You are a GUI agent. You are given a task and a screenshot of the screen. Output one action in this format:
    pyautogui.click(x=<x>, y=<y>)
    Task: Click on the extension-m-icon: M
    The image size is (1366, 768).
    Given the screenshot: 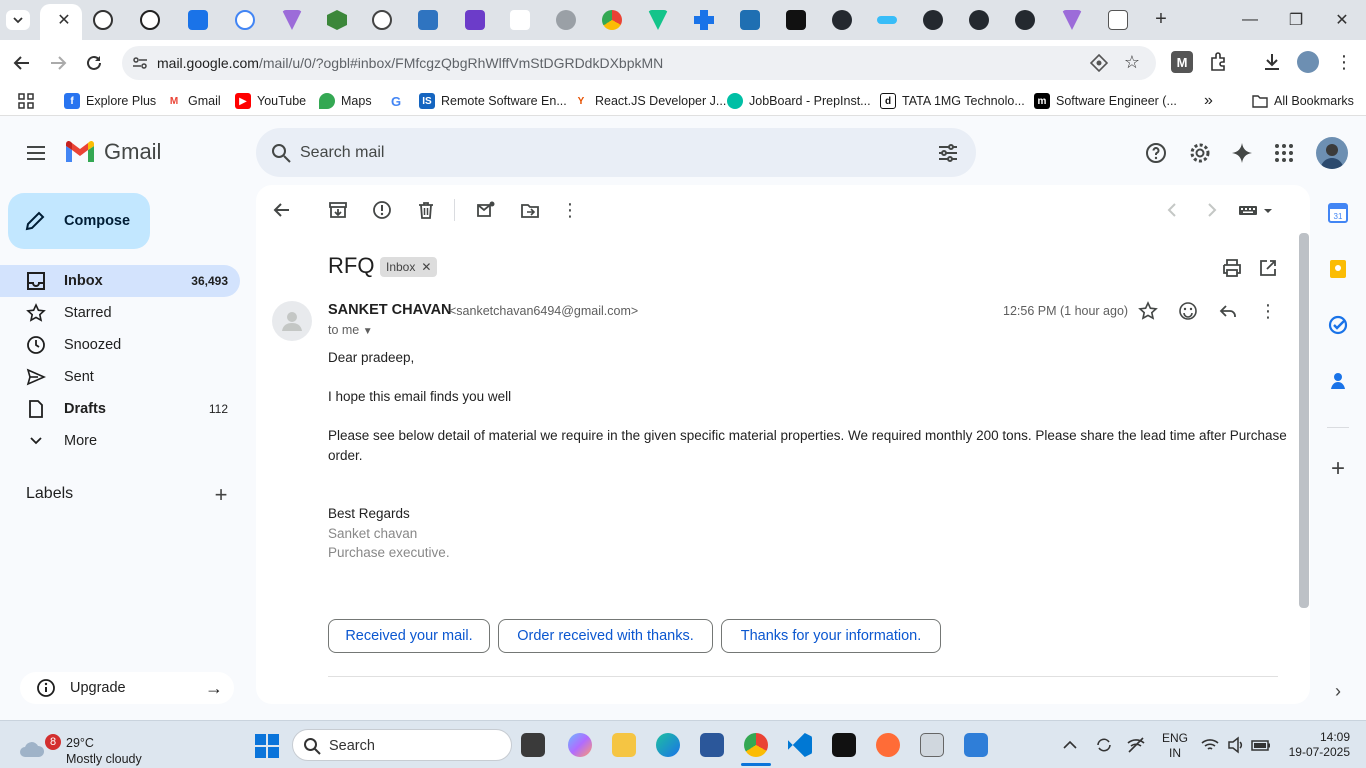 What is the action you would take?
    pyautogui.click(x=1182, y=62)
    